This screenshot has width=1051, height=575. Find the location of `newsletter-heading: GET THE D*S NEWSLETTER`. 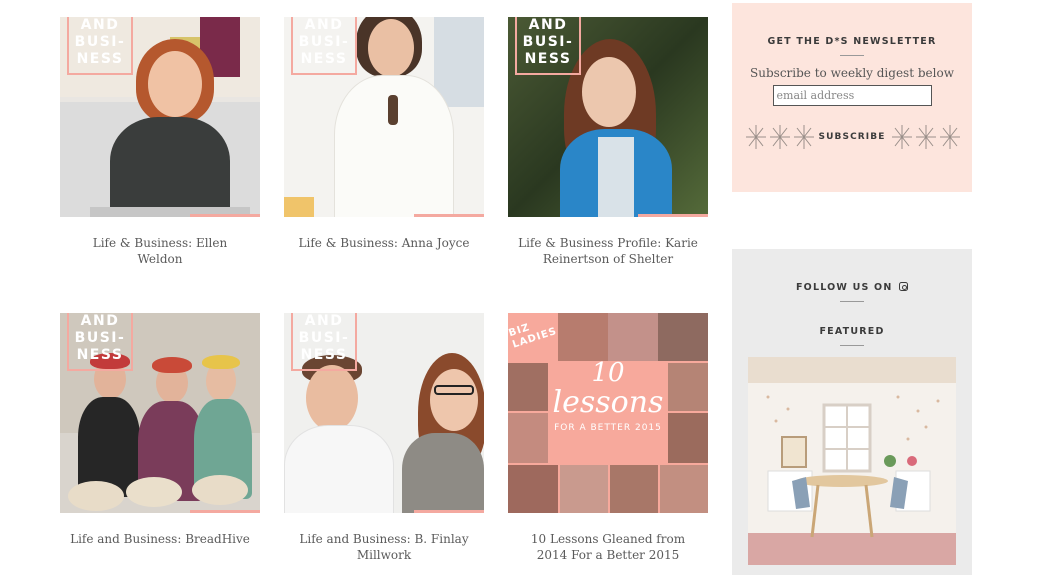

newsletter-heading: GET THE D*S NEWSLETTER is located at coordinates (852, 41).